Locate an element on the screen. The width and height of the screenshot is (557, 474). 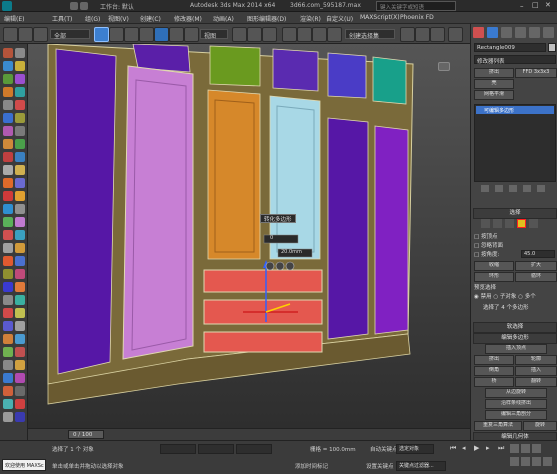
go-to-end-icon: ⏭ is located at coordinates (501, 448).